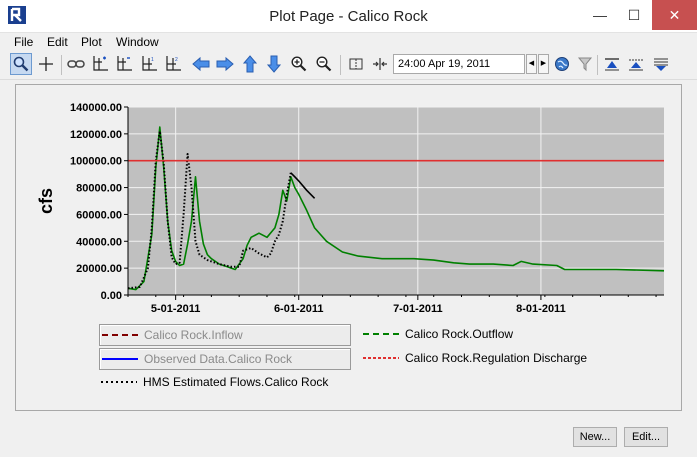  What do you see at coordinates (23, 42) in the screenshot?
I see `menu-file: File` at bounding box center [23, 42].